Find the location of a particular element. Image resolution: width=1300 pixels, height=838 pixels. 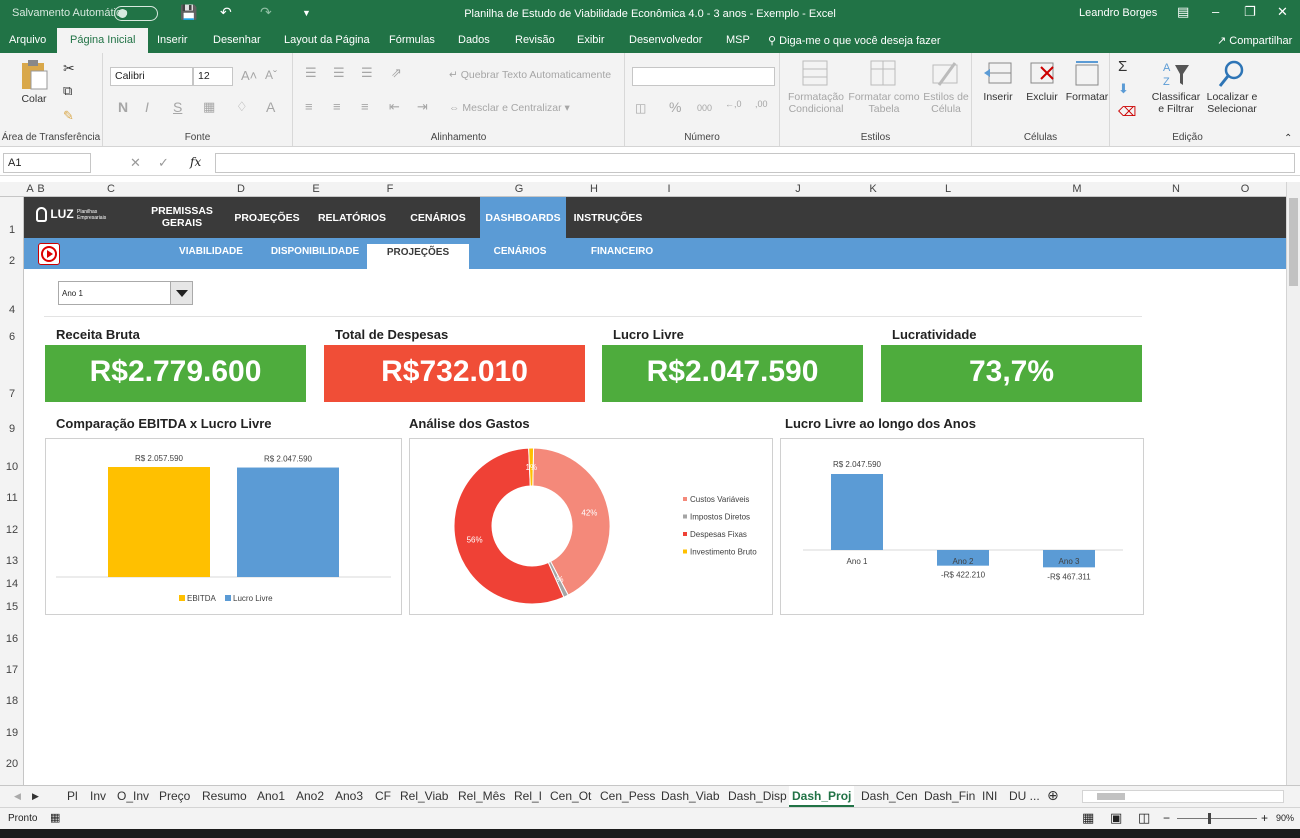

orientation-icon: ⇗ is located at coordinates (396, 73).